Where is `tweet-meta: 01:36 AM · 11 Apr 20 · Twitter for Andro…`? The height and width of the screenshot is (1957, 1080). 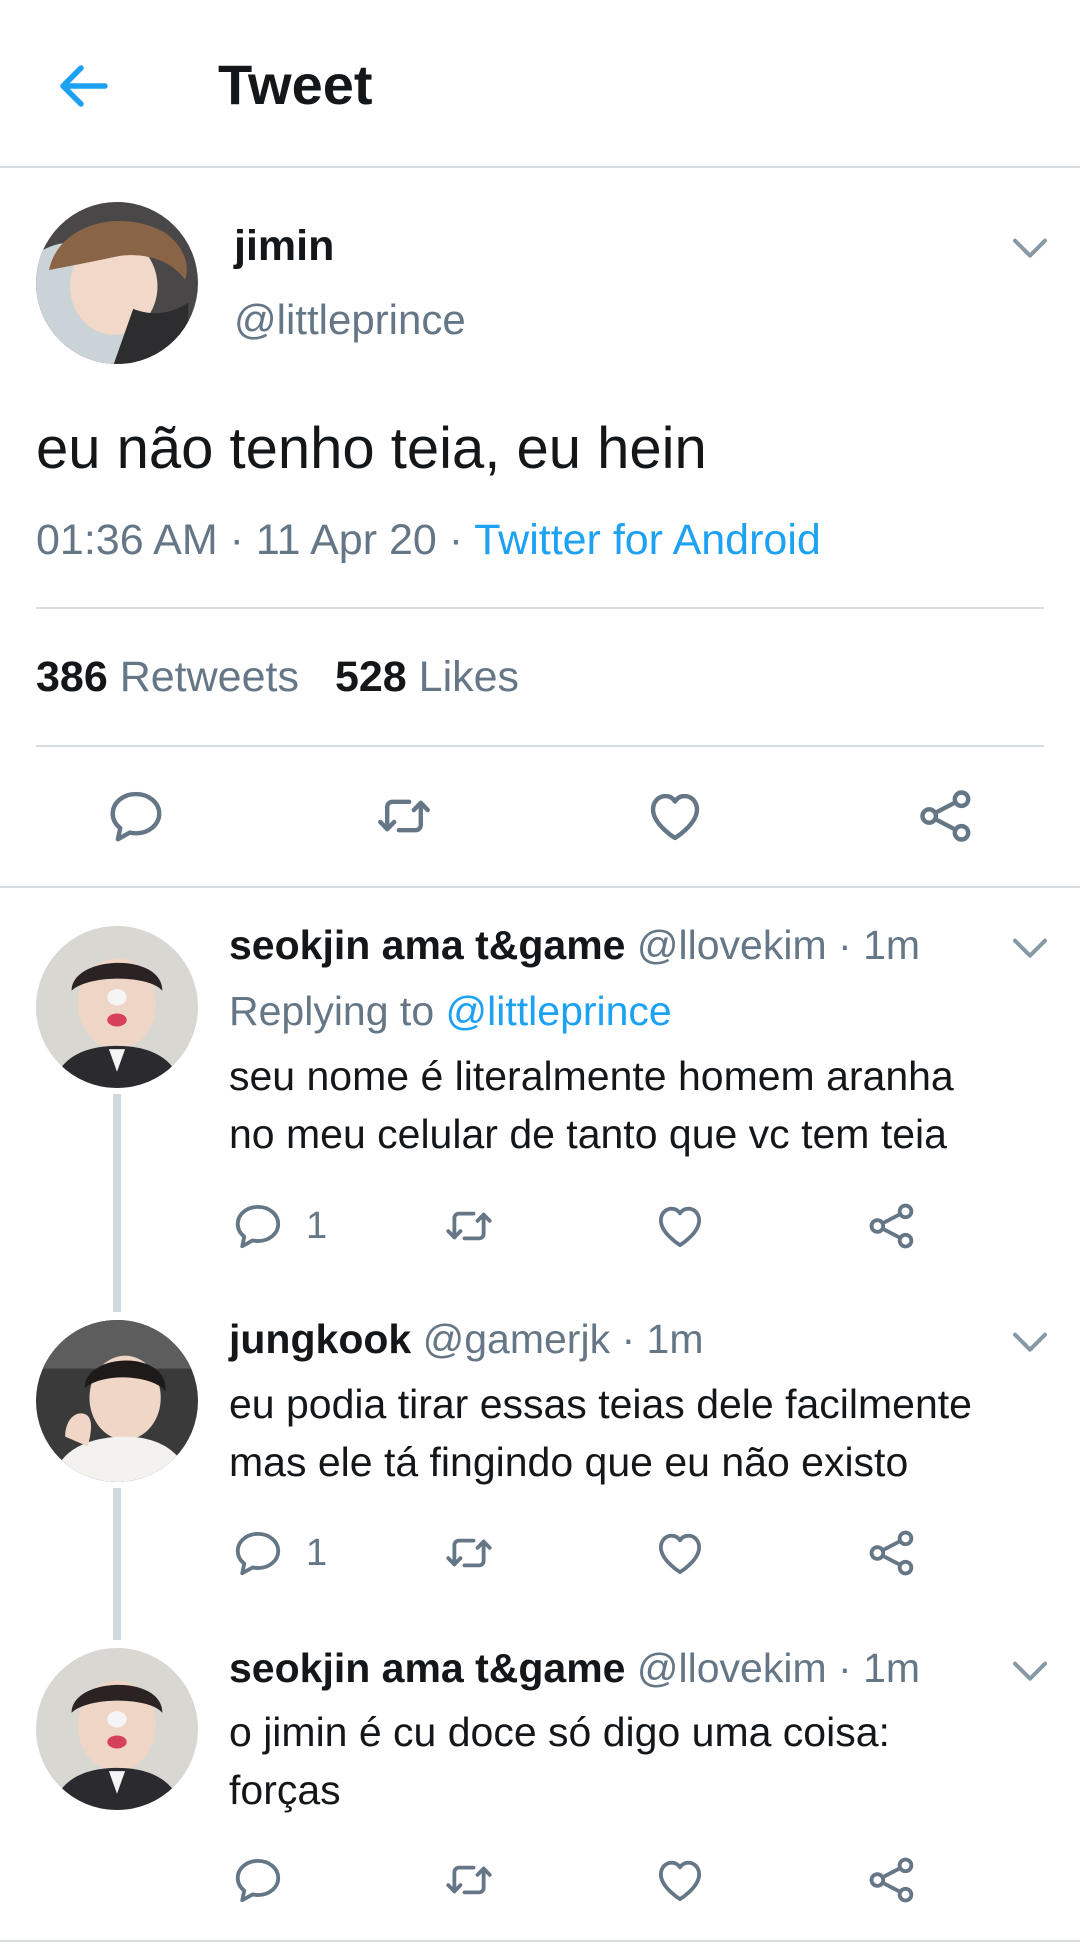
tweet-meta: 01:36 AM · 11 Apr 20 · Twitter for Andro… is located at coordinates (428, 540).